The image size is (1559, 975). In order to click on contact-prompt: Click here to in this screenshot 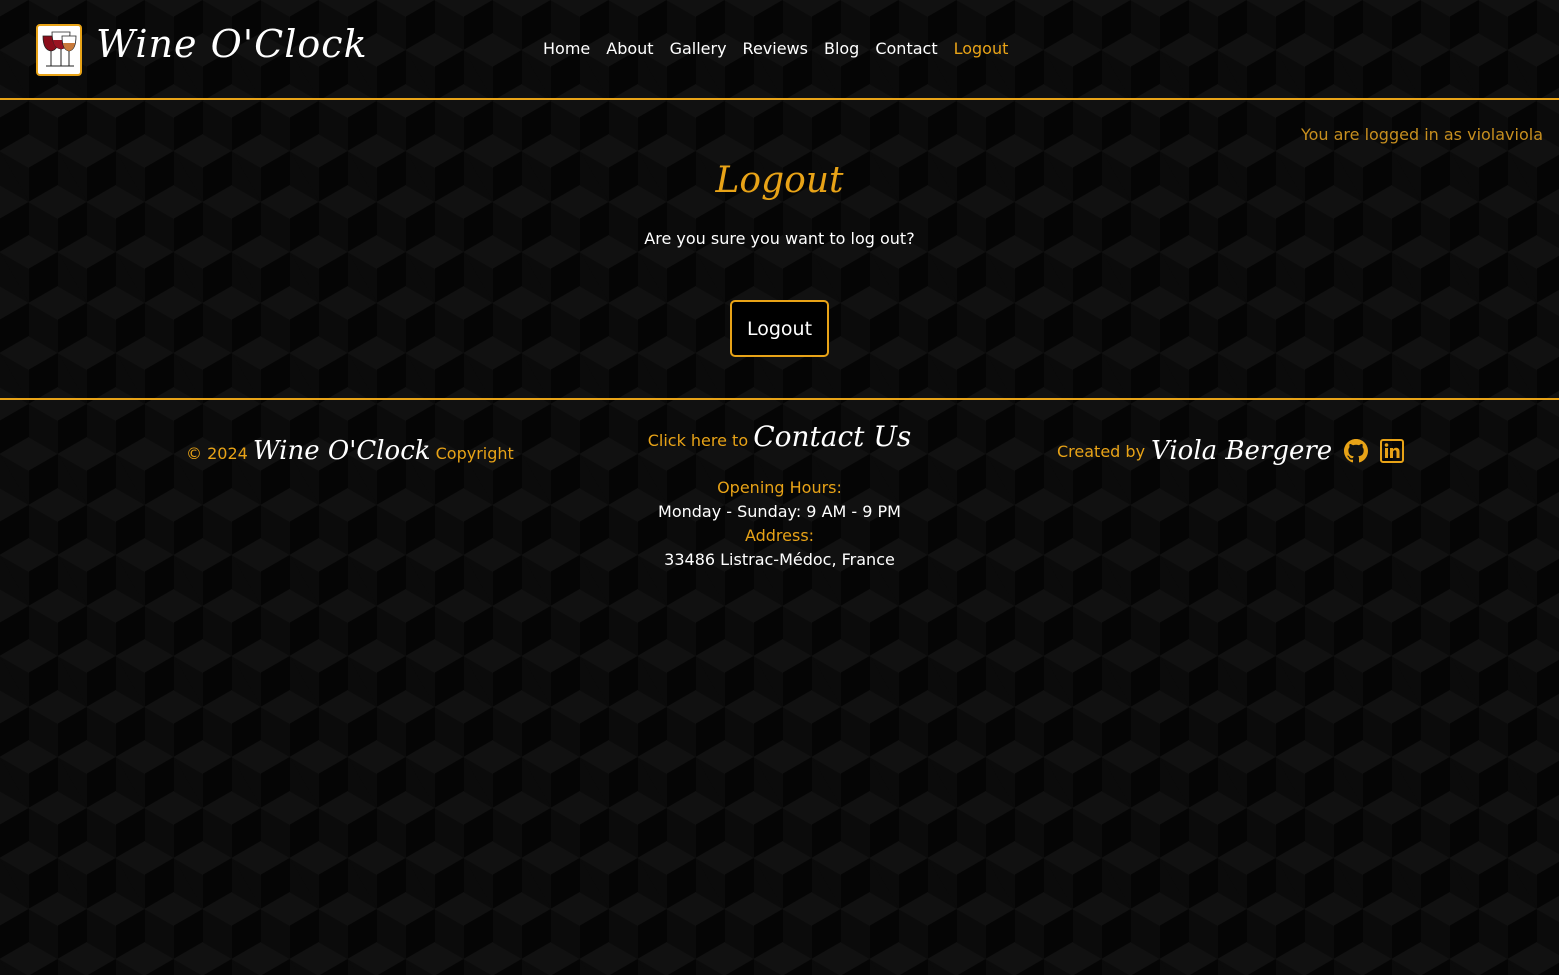, I will do `click(698, 440)`.